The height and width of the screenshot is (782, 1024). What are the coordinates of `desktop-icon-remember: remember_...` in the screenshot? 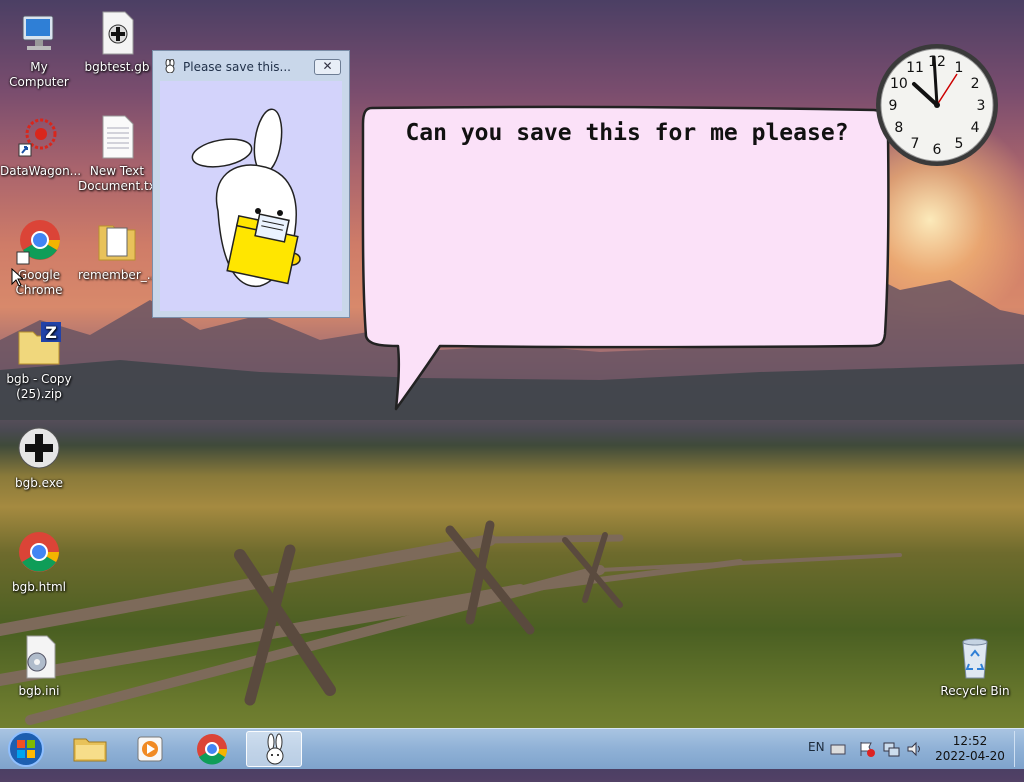 It's located at (118, 250).